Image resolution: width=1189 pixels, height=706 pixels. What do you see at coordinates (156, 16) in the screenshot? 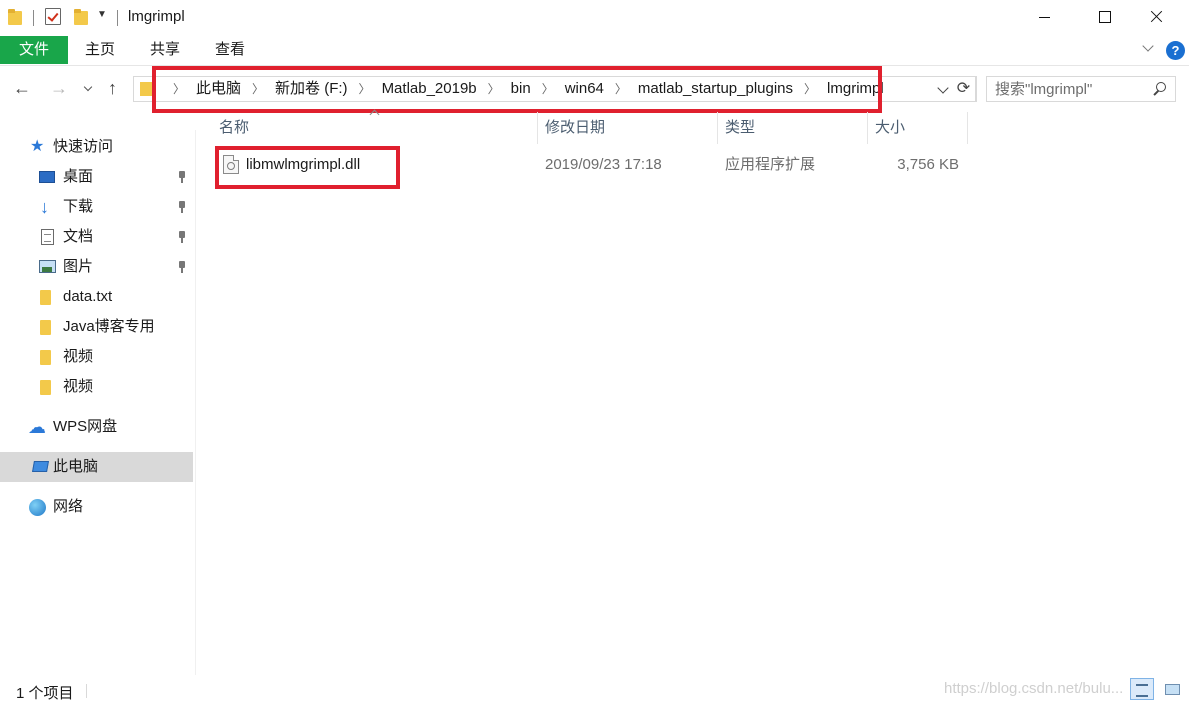
I see `window-title: lmgrimpl` at bounding box center [156, 16].